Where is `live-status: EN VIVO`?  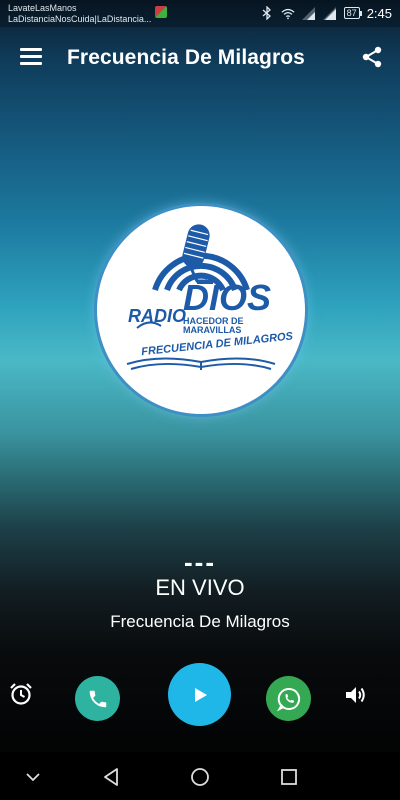 live-status: EN VIVO is located at coordinates (200, 587).